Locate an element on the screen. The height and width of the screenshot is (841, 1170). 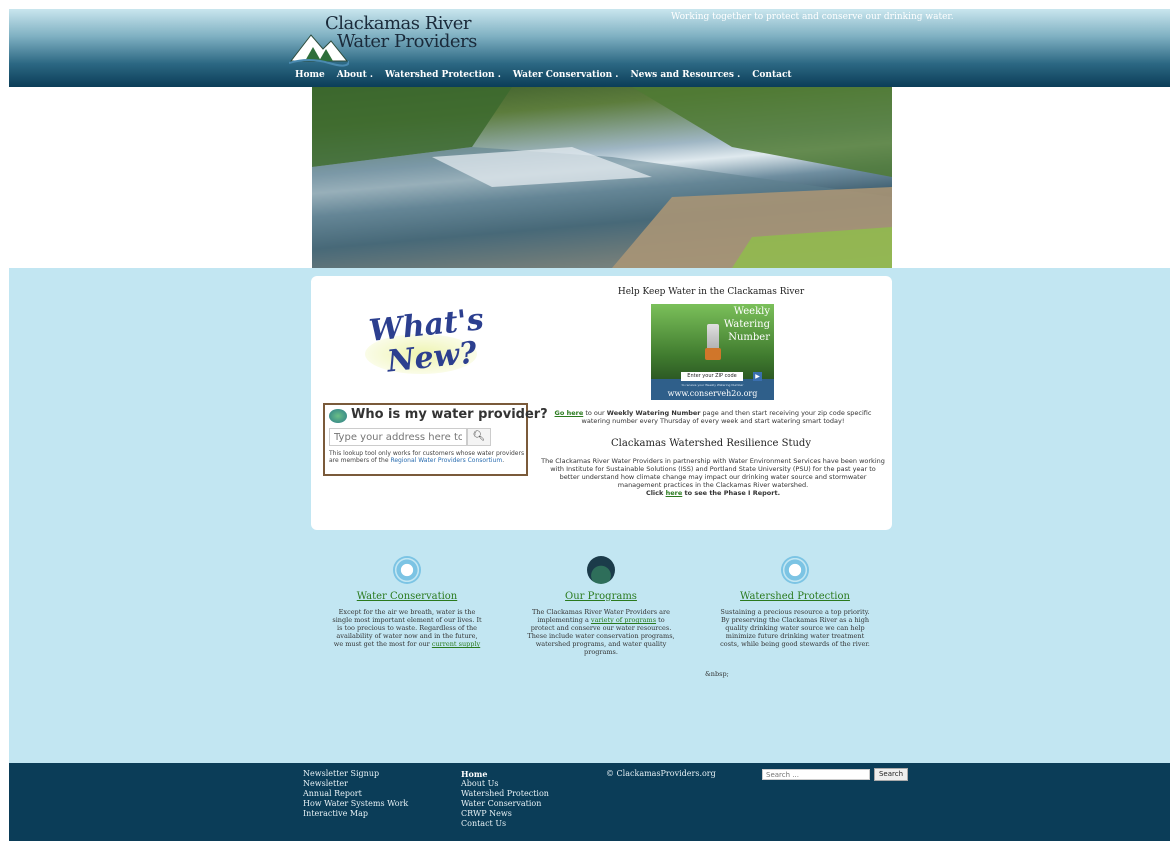
go-here-link: Go here is located at coordinates (569, 413).